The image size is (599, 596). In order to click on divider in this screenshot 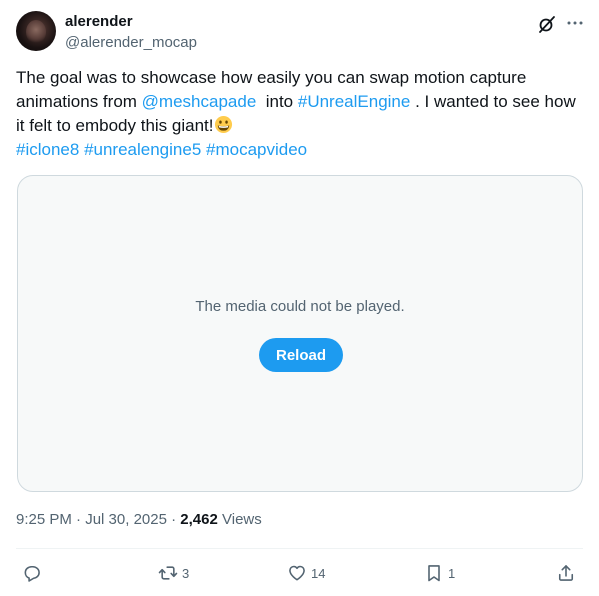, I will do `click(299, 548)`.